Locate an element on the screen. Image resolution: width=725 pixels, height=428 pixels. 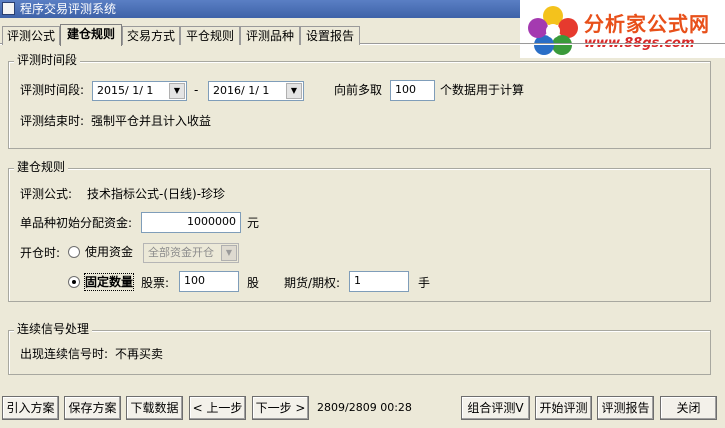
futures-unit: 手 is located at coordinates (424, 283).